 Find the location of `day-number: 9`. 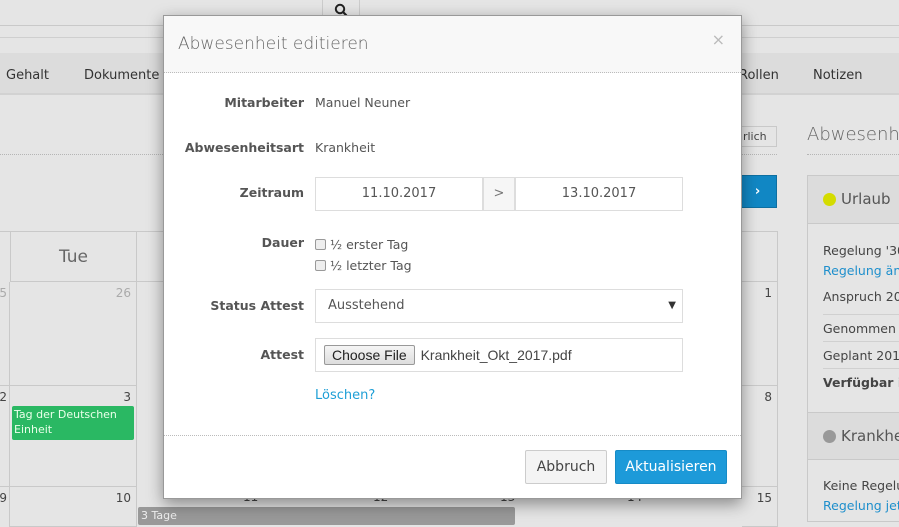

day-number: 9 is located at coordinates (3, 498).